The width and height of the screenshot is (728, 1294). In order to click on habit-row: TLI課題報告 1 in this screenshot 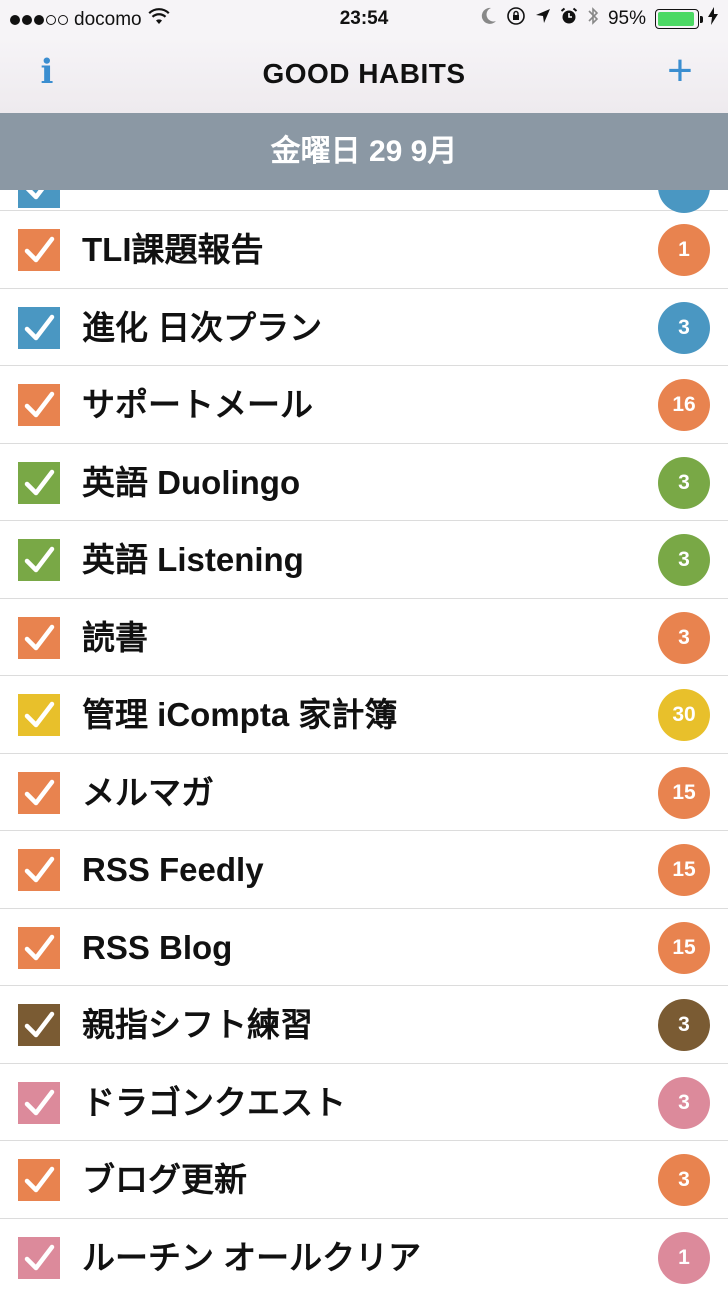, I will do `click(364, 250)`.